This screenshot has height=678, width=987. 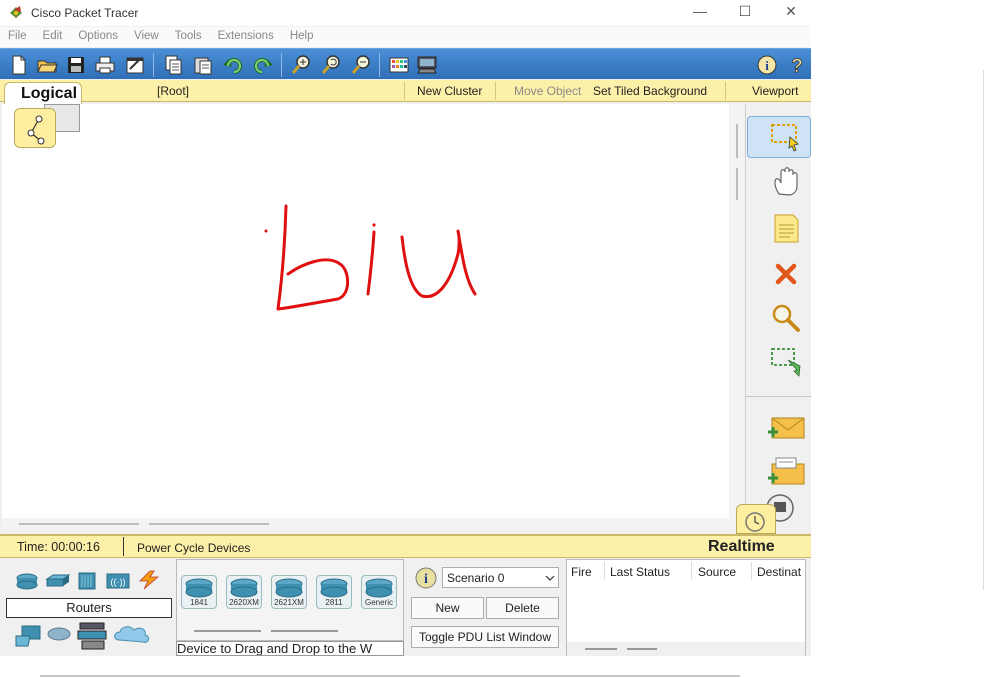 I want to click on time-display: Time: 00:00:16, so click(x=58, y=547).